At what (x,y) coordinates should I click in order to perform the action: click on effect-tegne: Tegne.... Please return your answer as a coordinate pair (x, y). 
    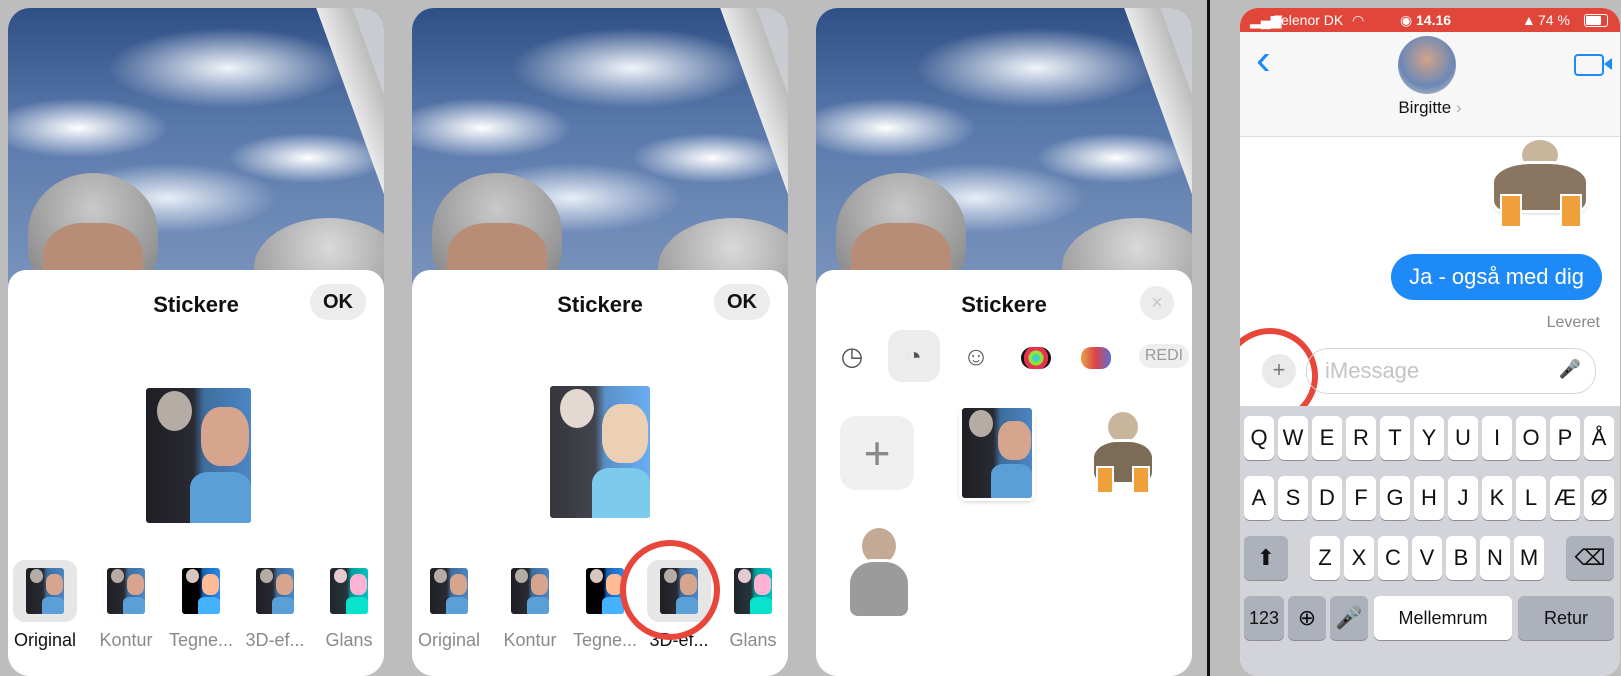
    Looking at the image, I should click on (201, 605).